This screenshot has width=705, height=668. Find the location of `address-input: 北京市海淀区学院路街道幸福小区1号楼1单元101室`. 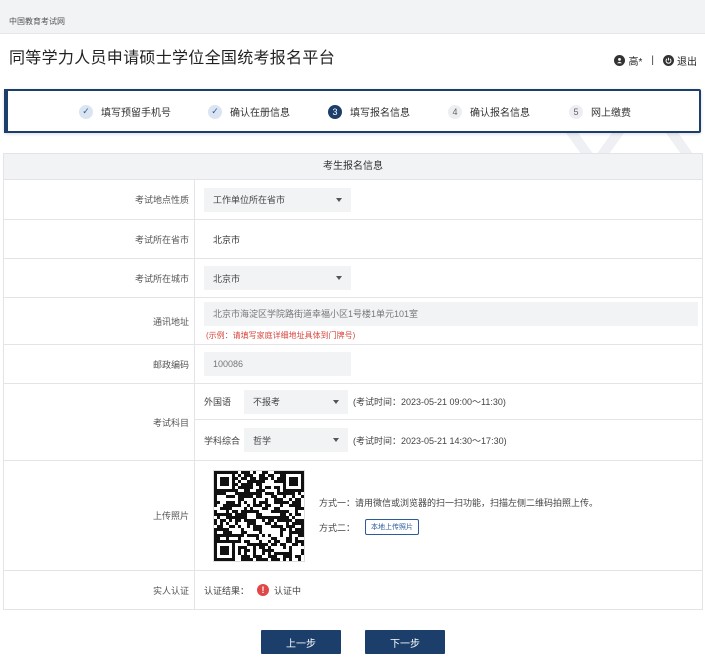

address-input: 北京市海淀区学院路街道幸福小区1号楼1单元101室 is located at coordinates (451, 313).